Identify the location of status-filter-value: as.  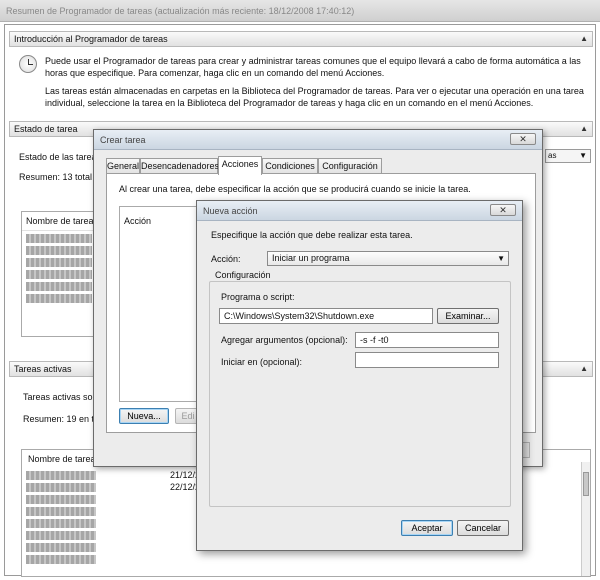
(552, 155).